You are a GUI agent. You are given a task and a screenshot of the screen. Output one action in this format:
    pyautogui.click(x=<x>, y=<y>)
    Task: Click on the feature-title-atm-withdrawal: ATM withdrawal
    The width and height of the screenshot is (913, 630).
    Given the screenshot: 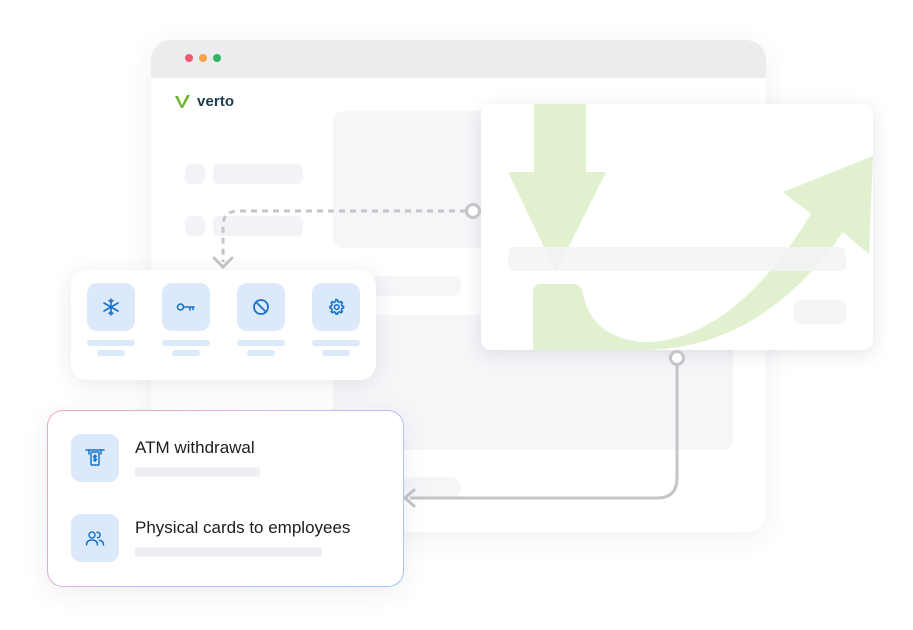 What is the action you would take?
    pyautogui.click(x=195, y=447)
    